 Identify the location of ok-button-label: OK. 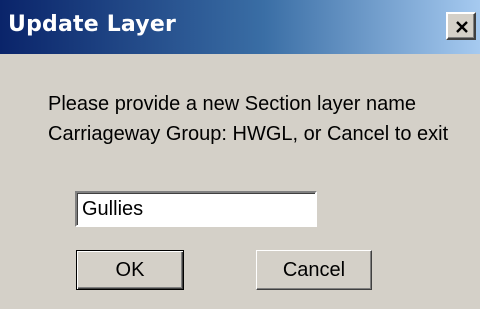
(130, 269).